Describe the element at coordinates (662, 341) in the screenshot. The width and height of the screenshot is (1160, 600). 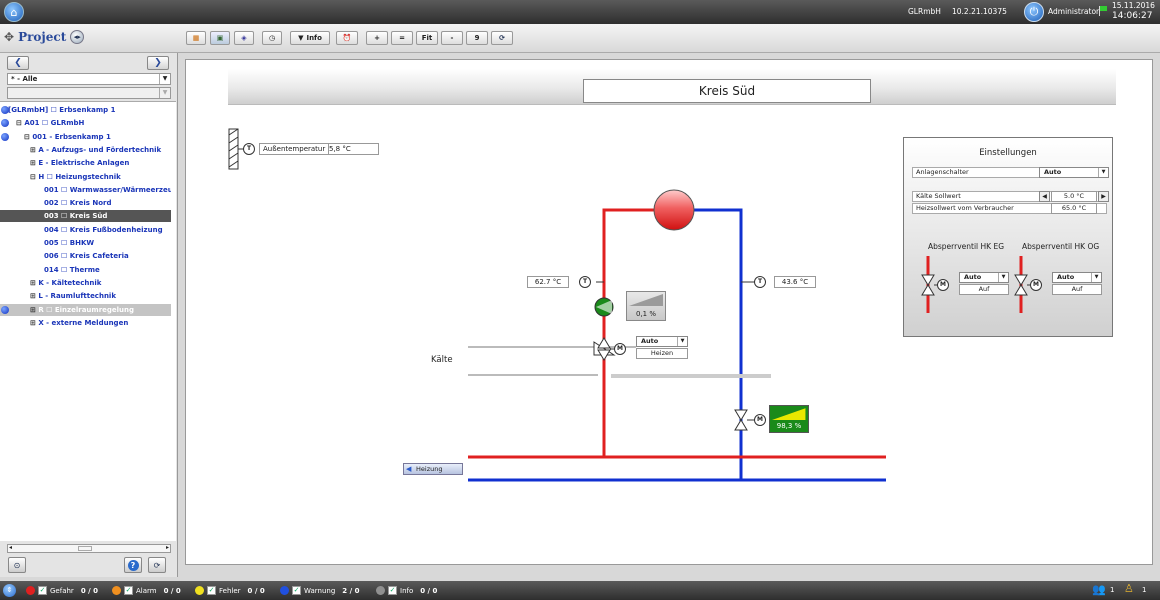
I see `valve-mode-select: Auto ▼` at that location.